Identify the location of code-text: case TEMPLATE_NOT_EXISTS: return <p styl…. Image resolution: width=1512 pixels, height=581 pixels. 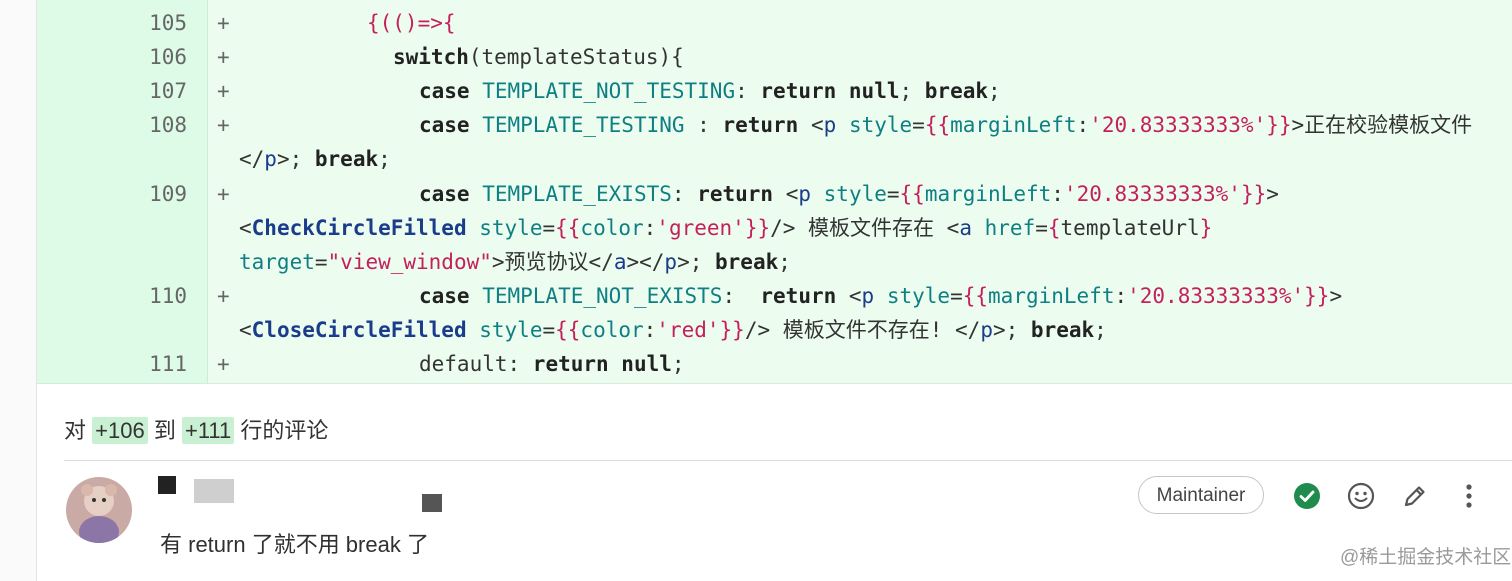
(881, 296).